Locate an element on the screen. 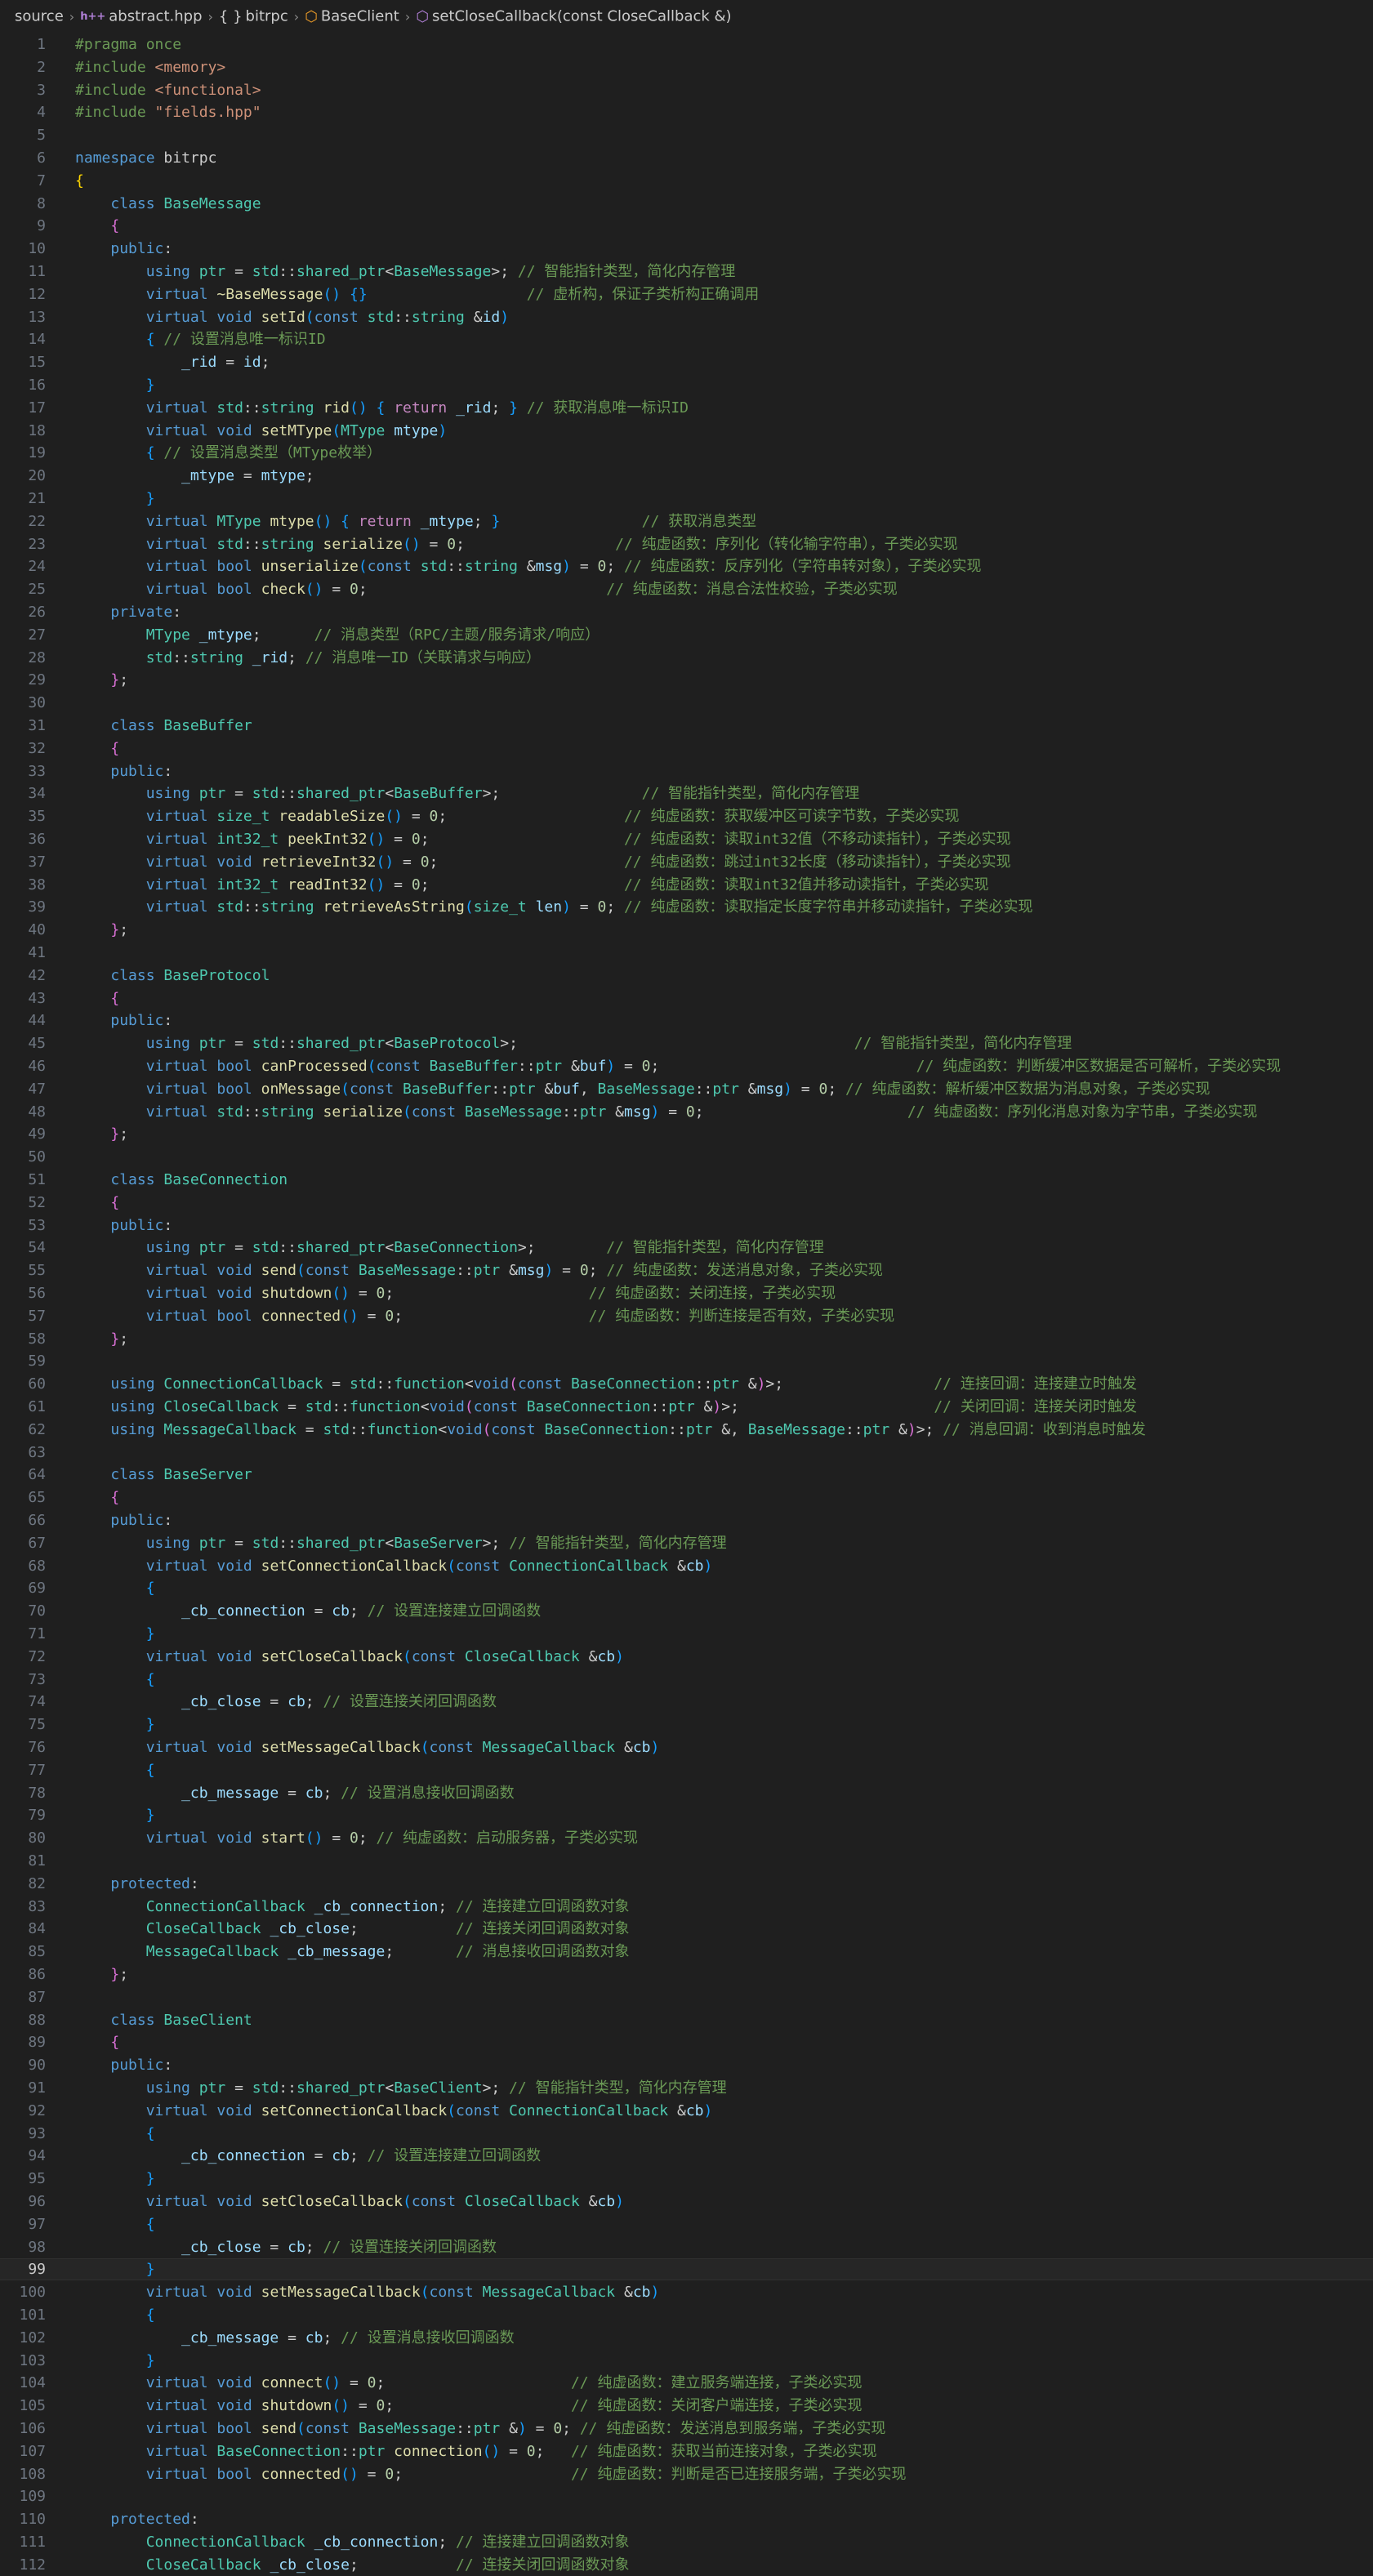 This screenshot has width=1373, height=2576. code-line: 14 { // 设置消息唯一标识ID is located at coordinates (686, 339).